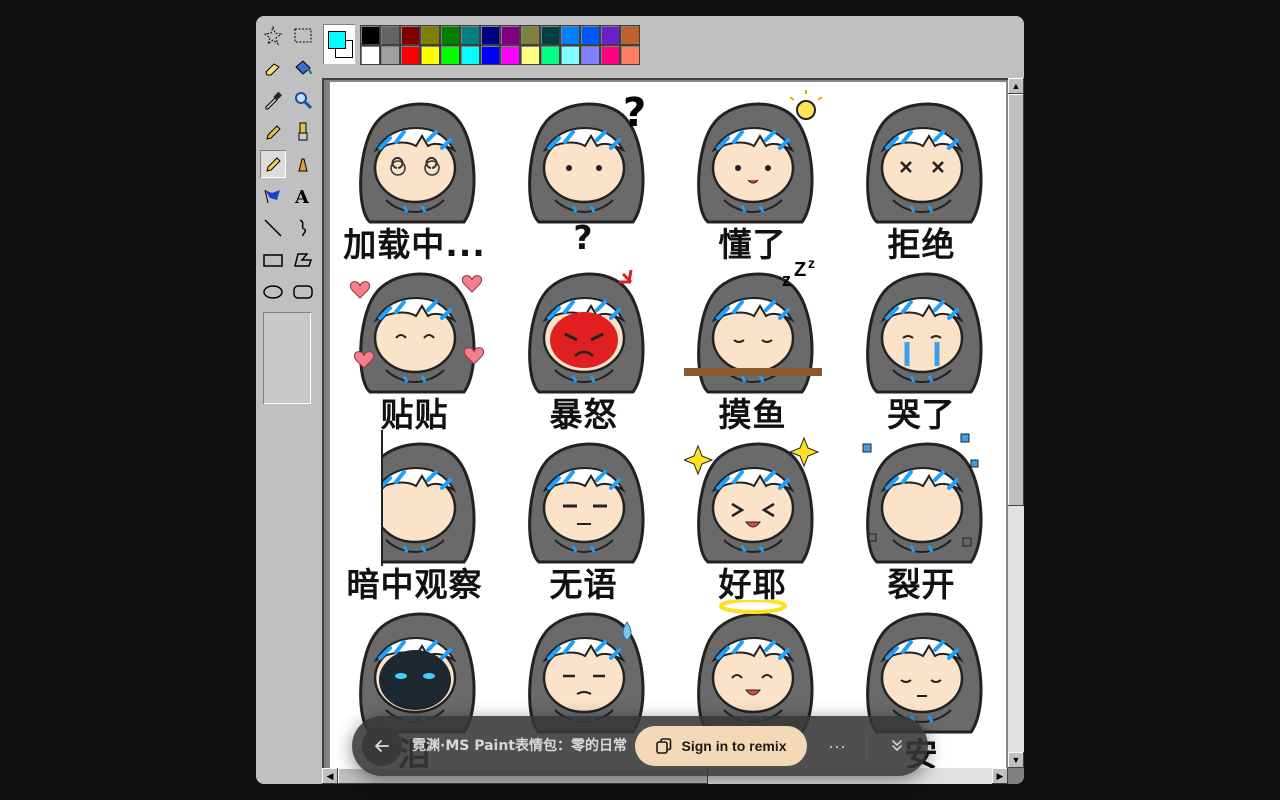  I want to click on tool-options-box, so click(287, 358).